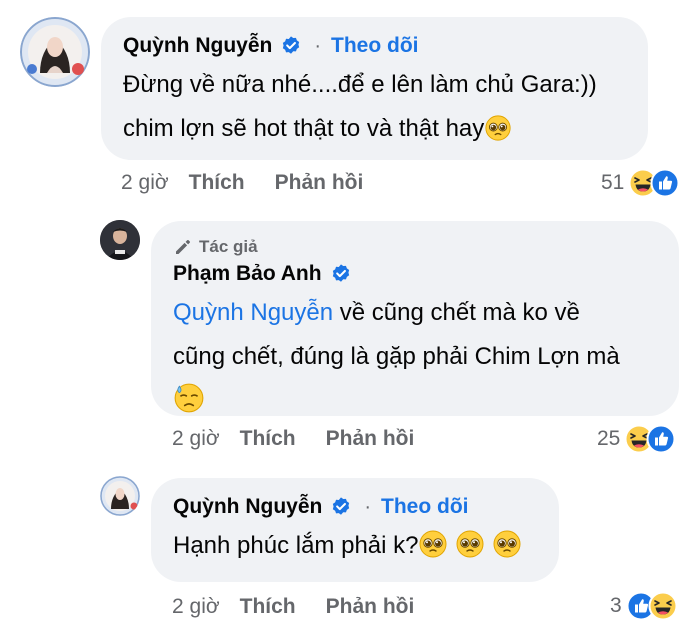 The width and height of the screenshot is (700, 634). I want to click on reaction-count: 3, so click(616, 605).